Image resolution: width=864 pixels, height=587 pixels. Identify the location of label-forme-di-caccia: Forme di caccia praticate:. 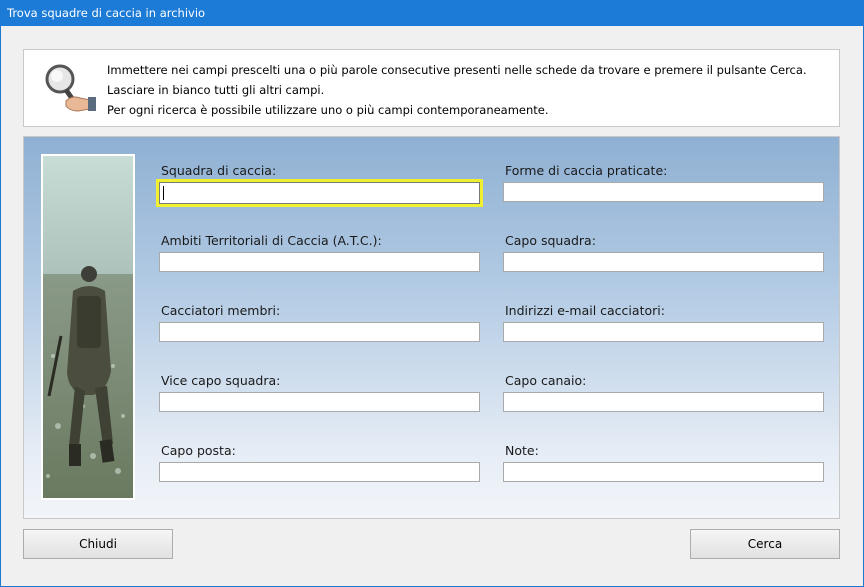
(586, 170).